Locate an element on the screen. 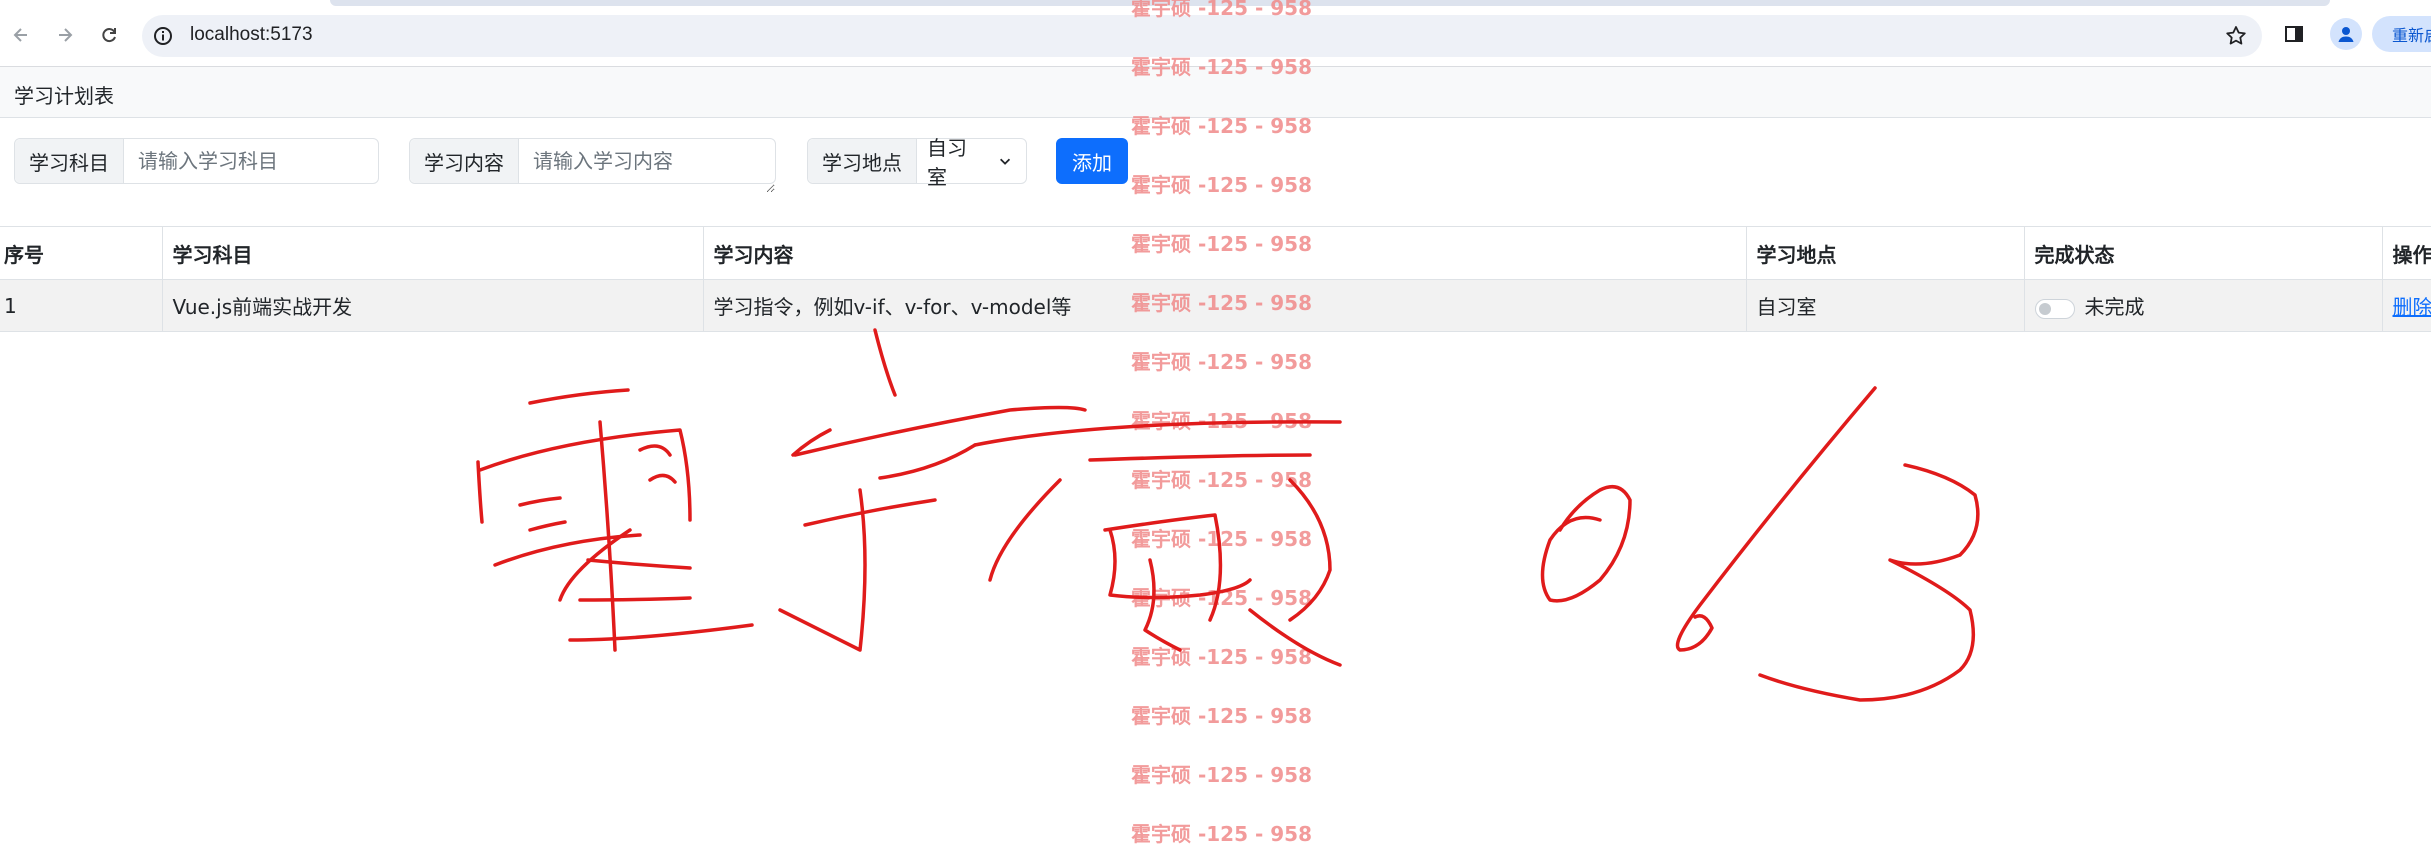  arrow-right-icon is located at coordinates (66, 35).